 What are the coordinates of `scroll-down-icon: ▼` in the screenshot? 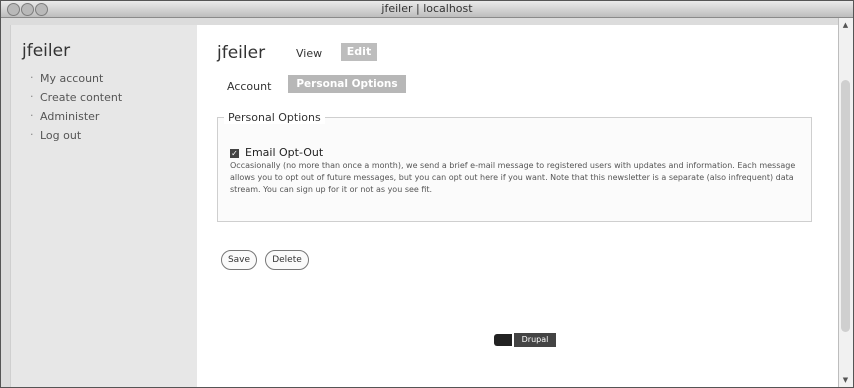 It's located at (845, 380).